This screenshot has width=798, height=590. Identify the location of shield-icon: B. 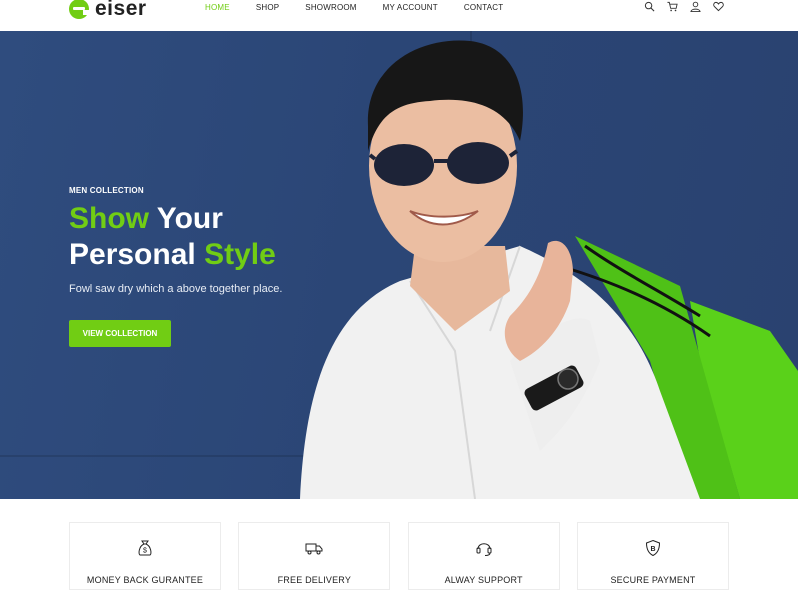
(653, 548).